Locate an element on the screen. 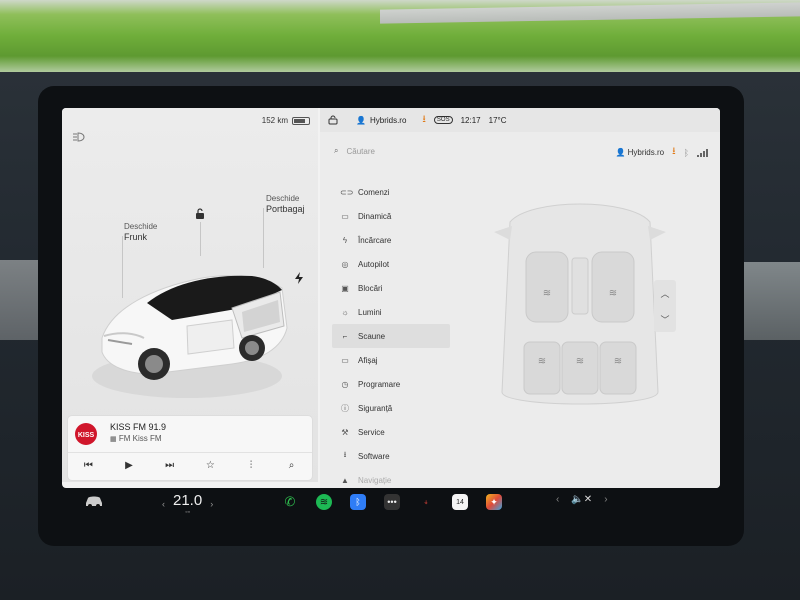 The height and width of the screenshot is (600, 800). dashboard-trim-right is located at coordinates (770, 301).